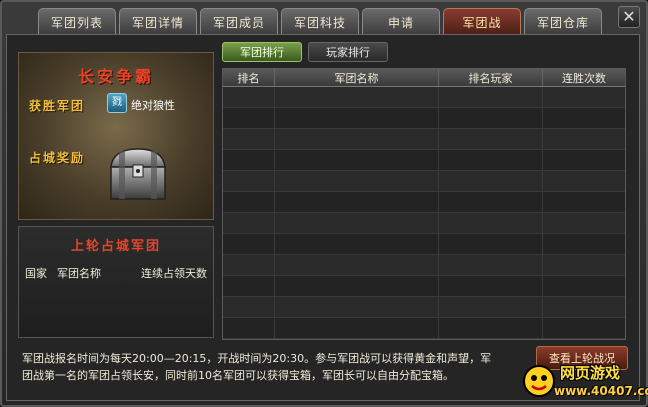 This screenshot has width=648, height=407. What do you see at coordinates (584, 78) in the screenshot?
I see `col-win-streak: 连胜次数` at bounding box center [584, 78].